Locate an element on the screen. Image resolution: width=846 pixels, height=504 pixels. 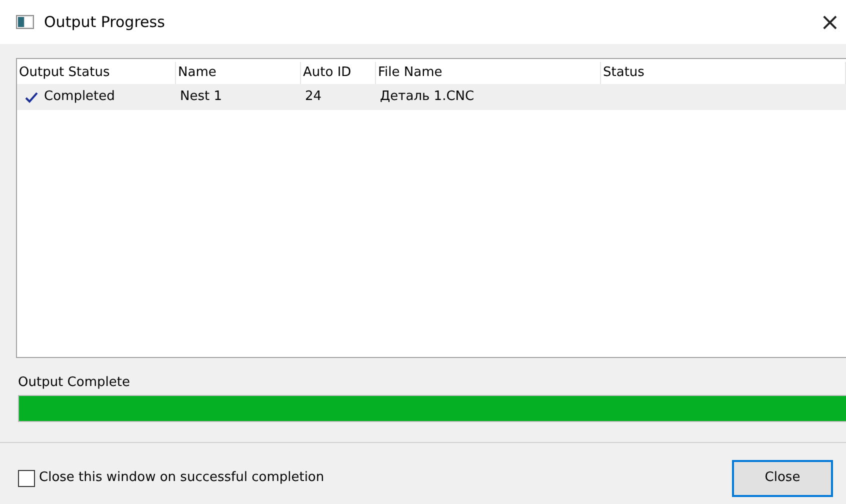
checkbox-label: Close this window on successful completion is located at coordinates (181, 478).